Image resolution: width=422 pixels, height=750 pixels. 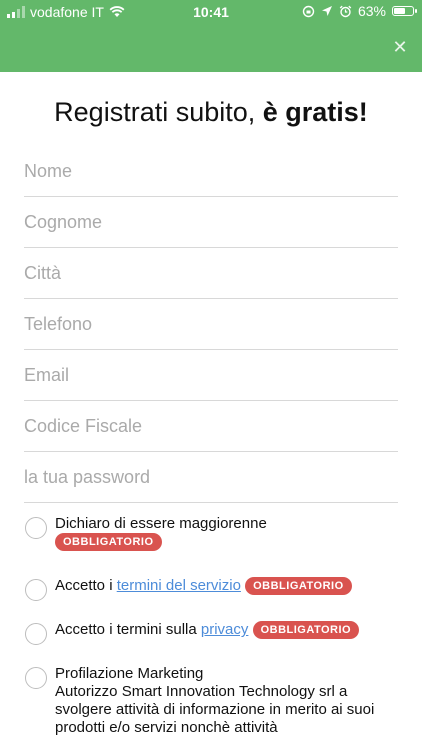 I want to click on email-input, so click(x=211, y=375).